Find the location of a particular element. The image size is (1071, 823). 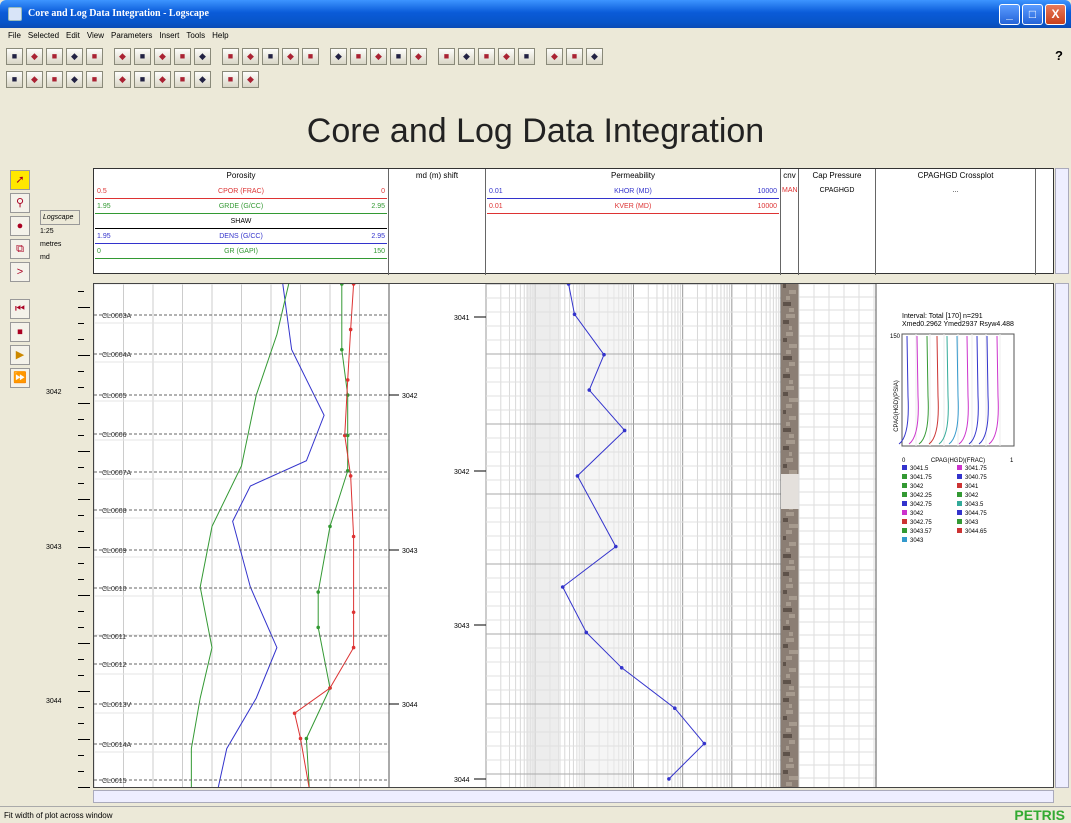

open-icon: ◆ is located at coordinates (34, 56).